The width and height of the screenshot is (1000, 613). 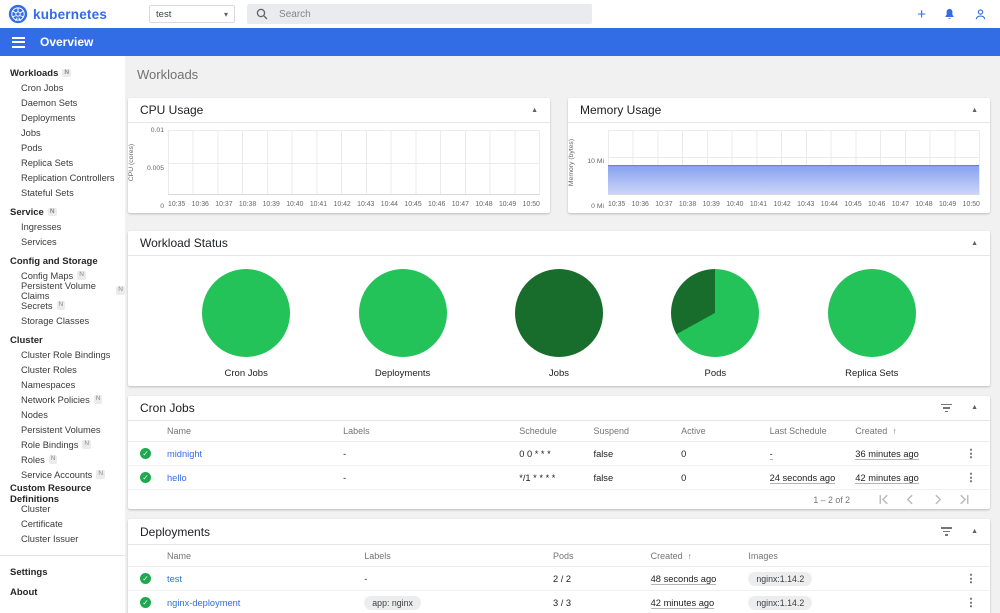 What do you see at coordinates (354, 162) in the screenshot?
I see `cpu-plot-area` at bounding box center [354, 162].